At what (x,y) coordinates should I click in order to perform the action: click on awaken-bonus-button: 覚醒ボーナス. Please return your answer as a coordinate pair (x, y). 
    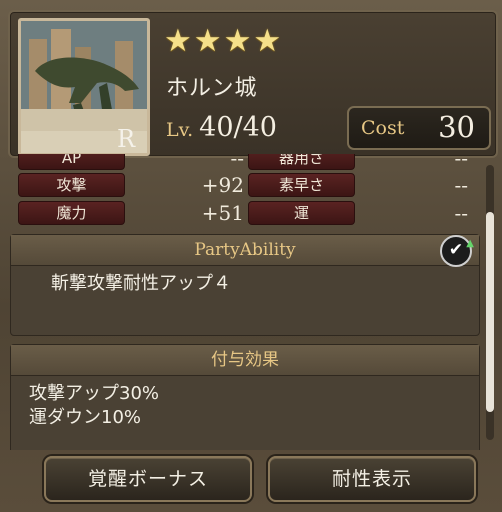
    Looking at the image, I should click on (148, 479).